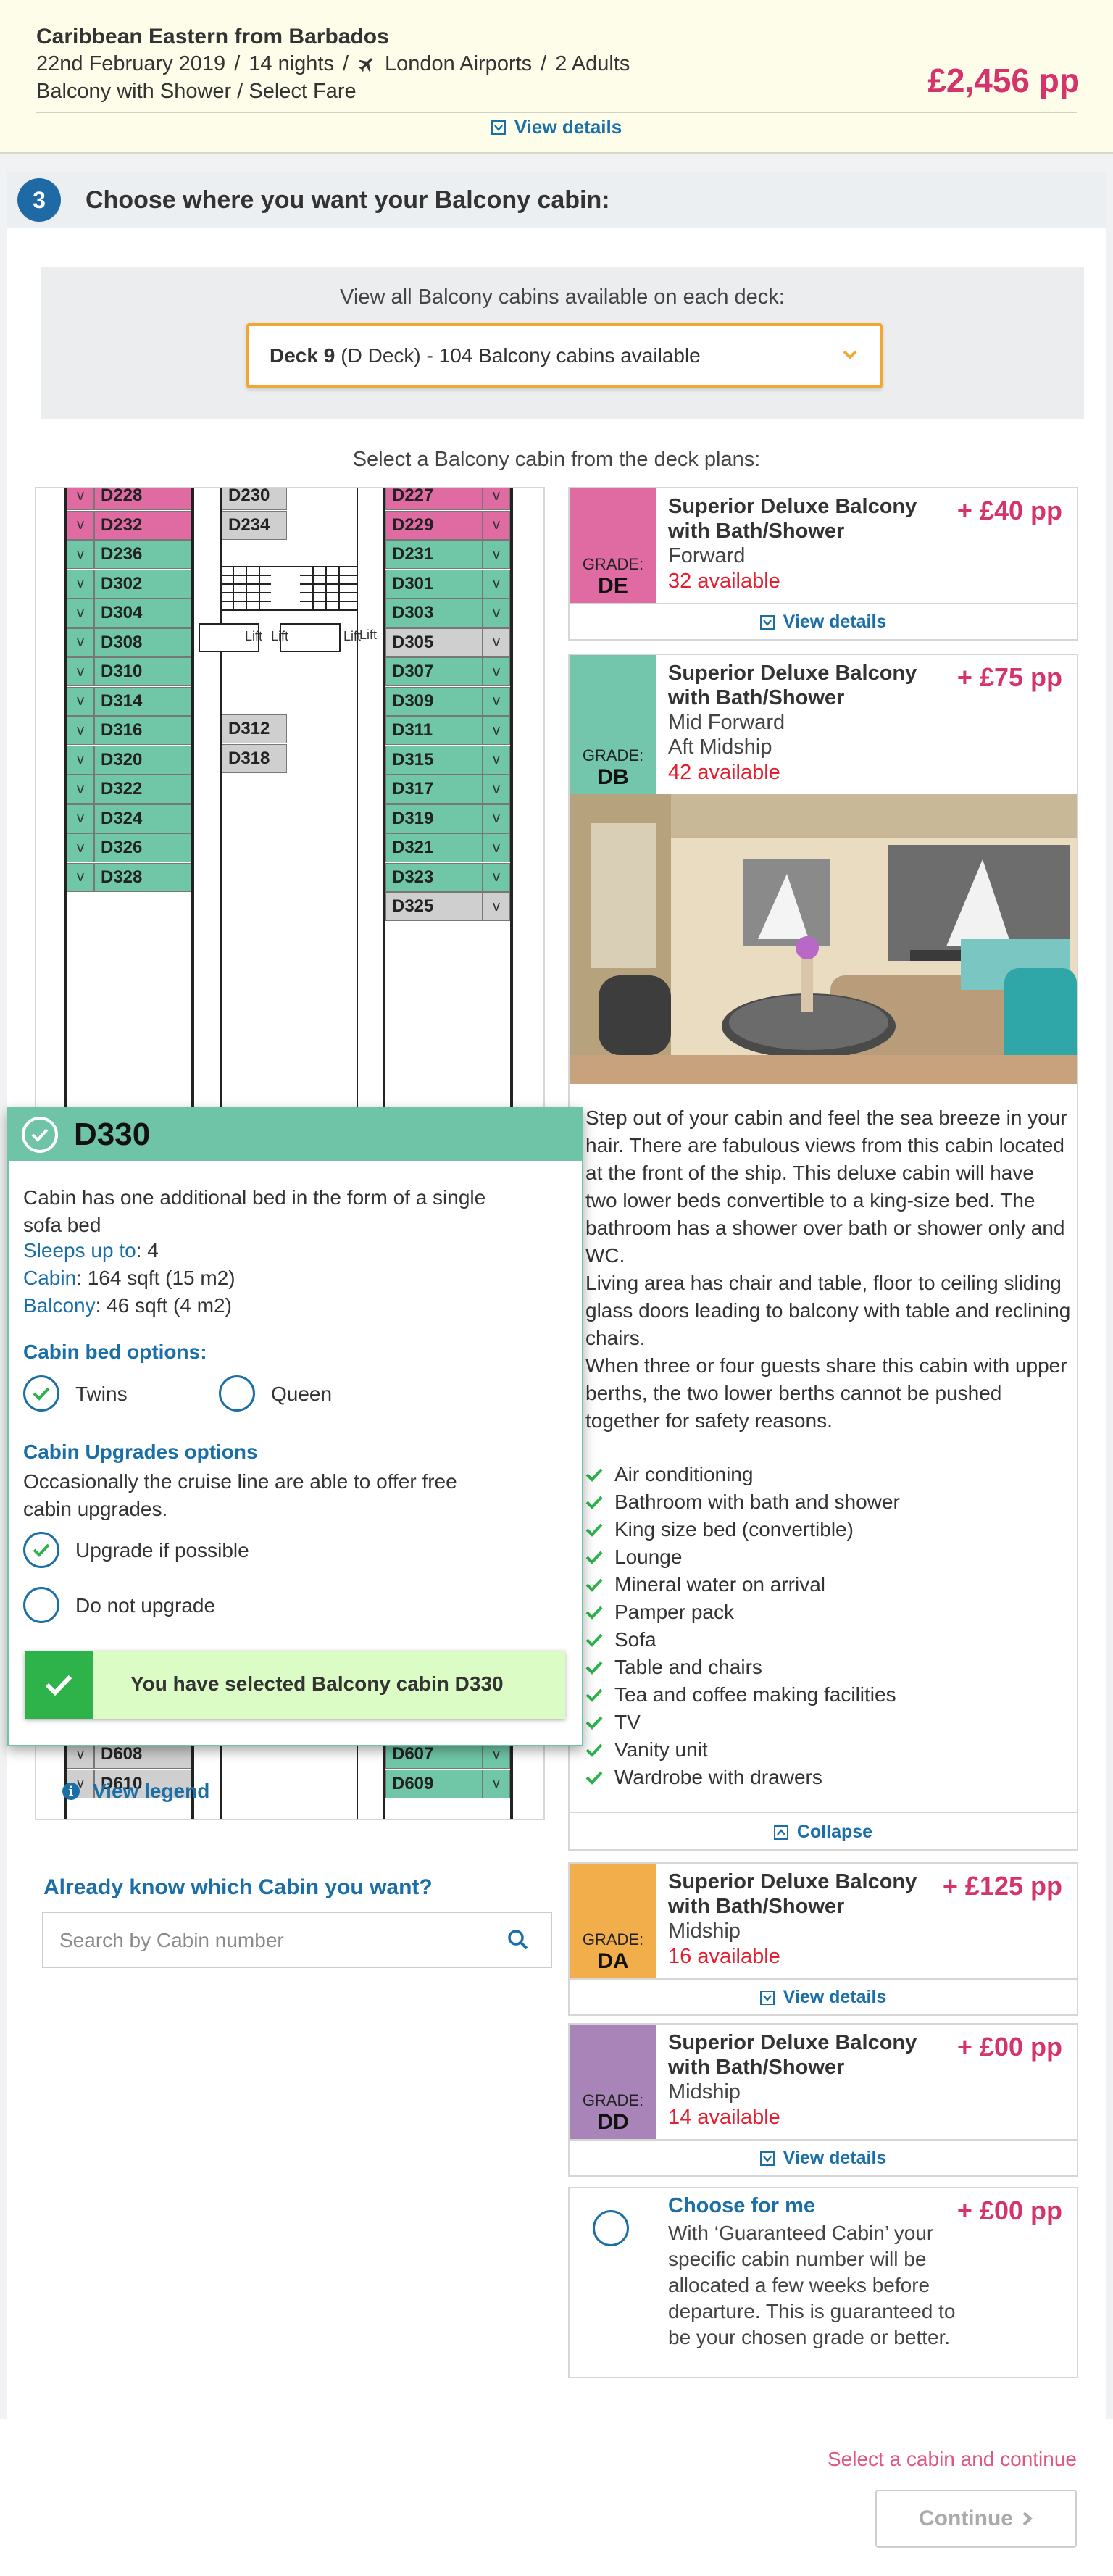 This screenshot has width=1113, height=2576. I want to click on expand-square-icon, so click(767, 622).